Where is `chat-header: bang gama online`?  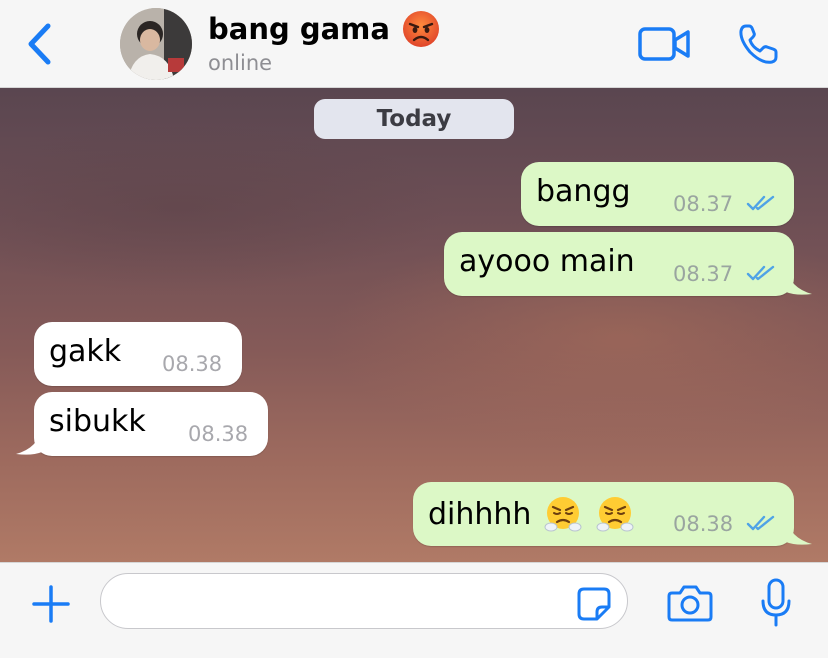 chat-header: bang gama online is located at coordinates (414, 44).